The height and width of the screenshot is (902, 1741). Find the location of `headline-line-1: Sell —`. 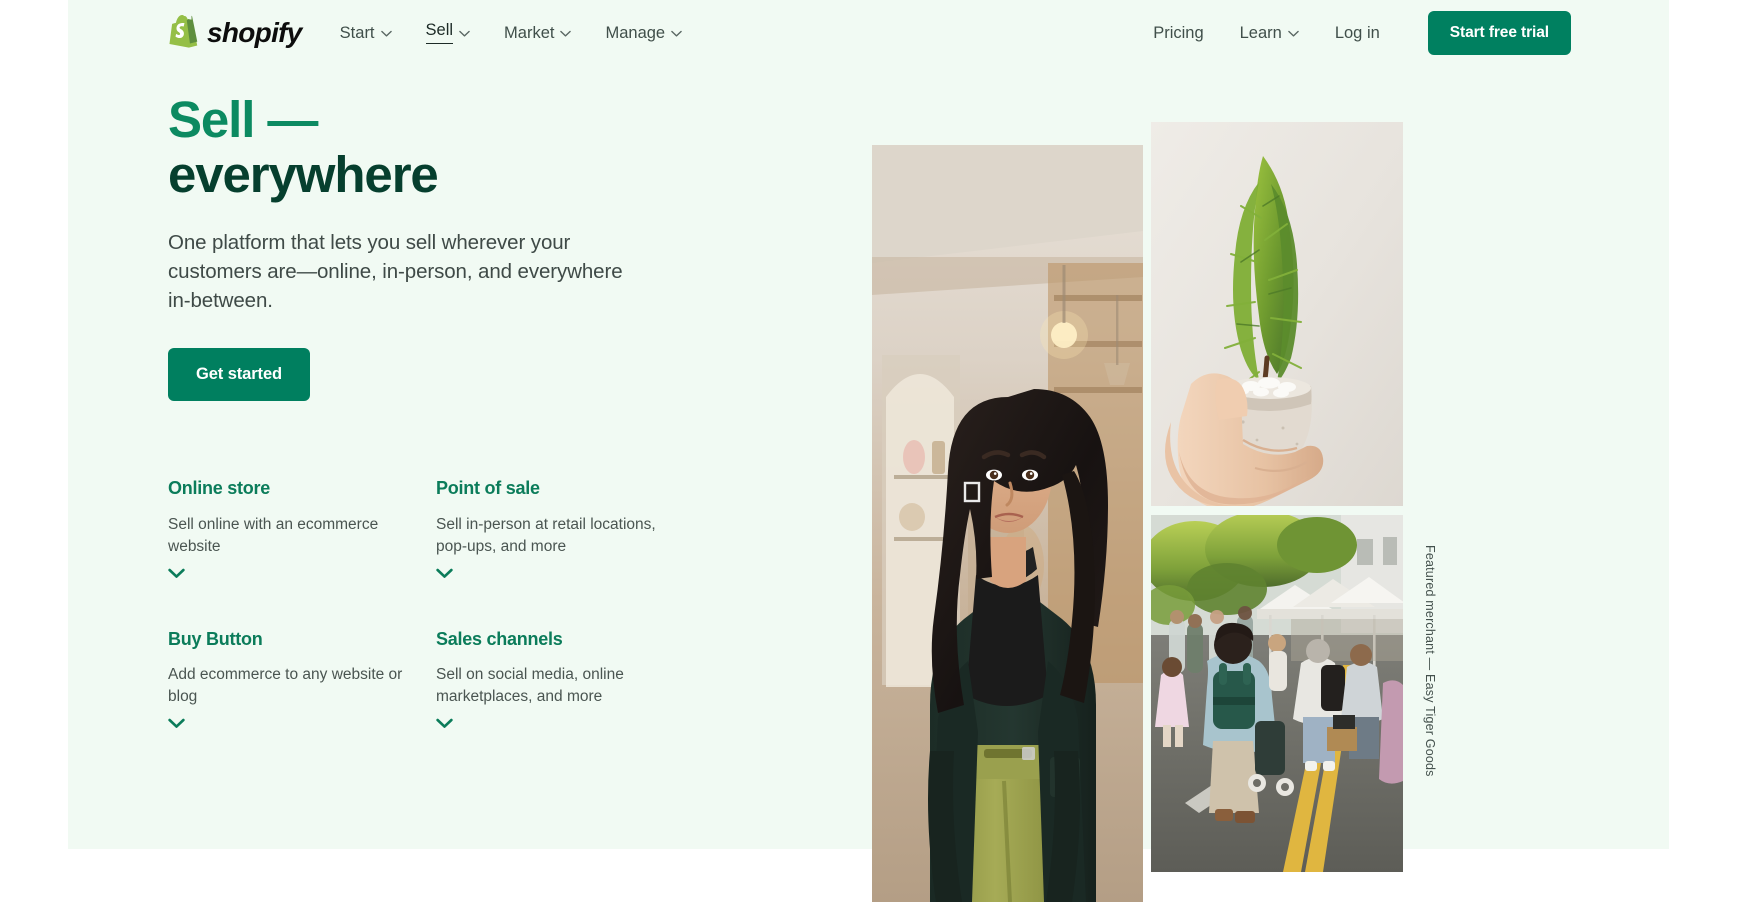

headline-line-1: Sell — is located at coordinates (243, 119).